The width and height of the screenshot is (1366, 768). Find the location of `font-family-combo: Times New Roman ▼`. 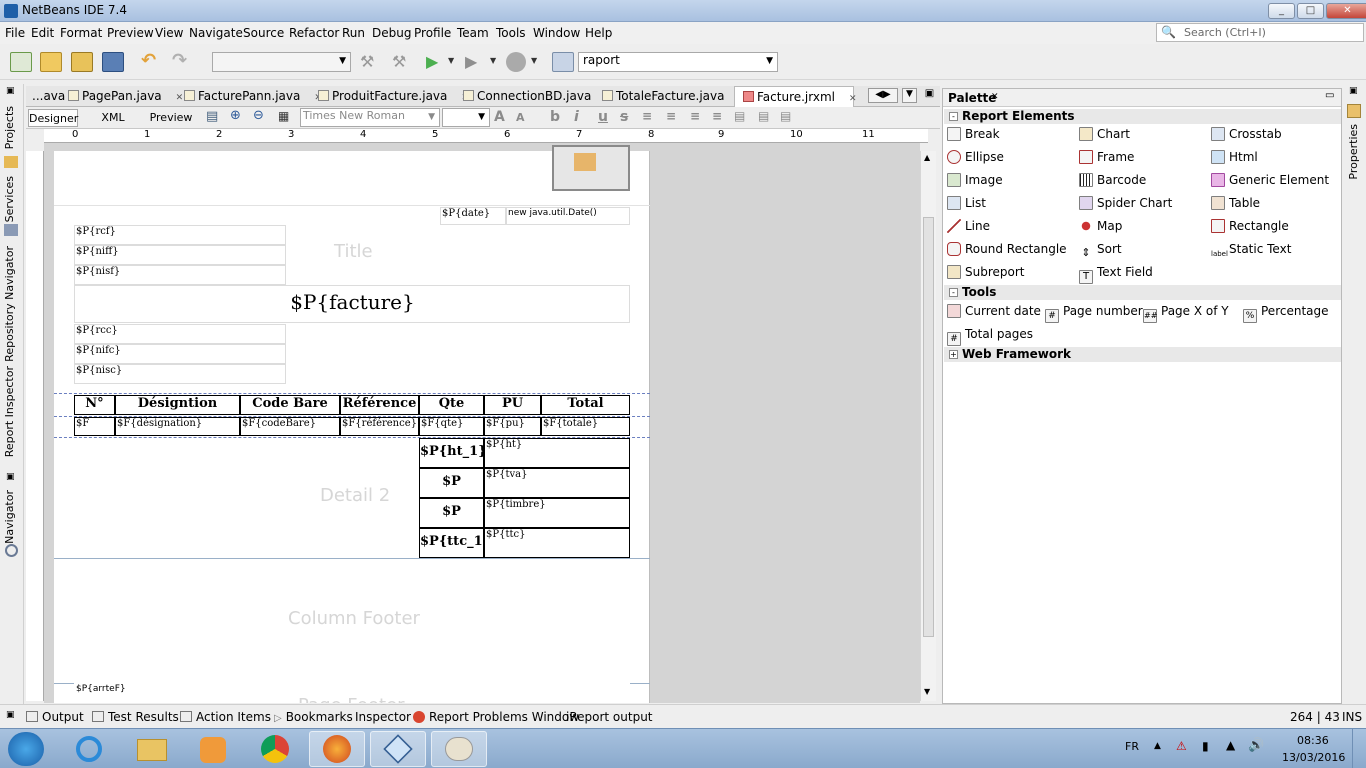

font-family-combo: Times New Roman ▼ is located at coordinates (370, 117).